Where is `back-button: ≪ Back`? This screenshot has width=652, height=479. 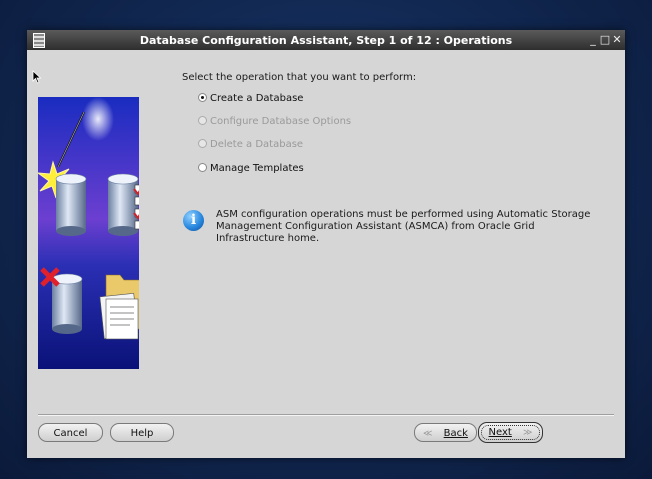 back-button: ≪ Back is located at coordinates (445, 432).